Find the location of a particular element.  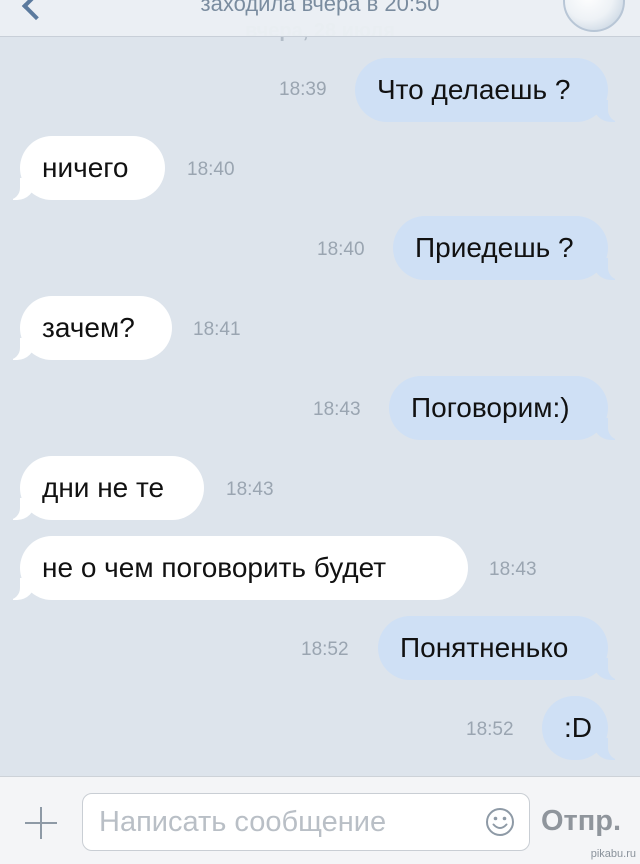

message-bubble-outgoing: Понятненько is located at coordinates (499, 648).